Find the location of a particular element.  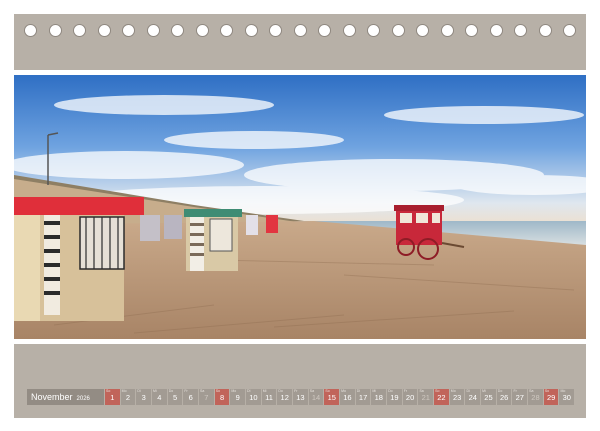

day-number: 2 is located at coordinates (128, 397).